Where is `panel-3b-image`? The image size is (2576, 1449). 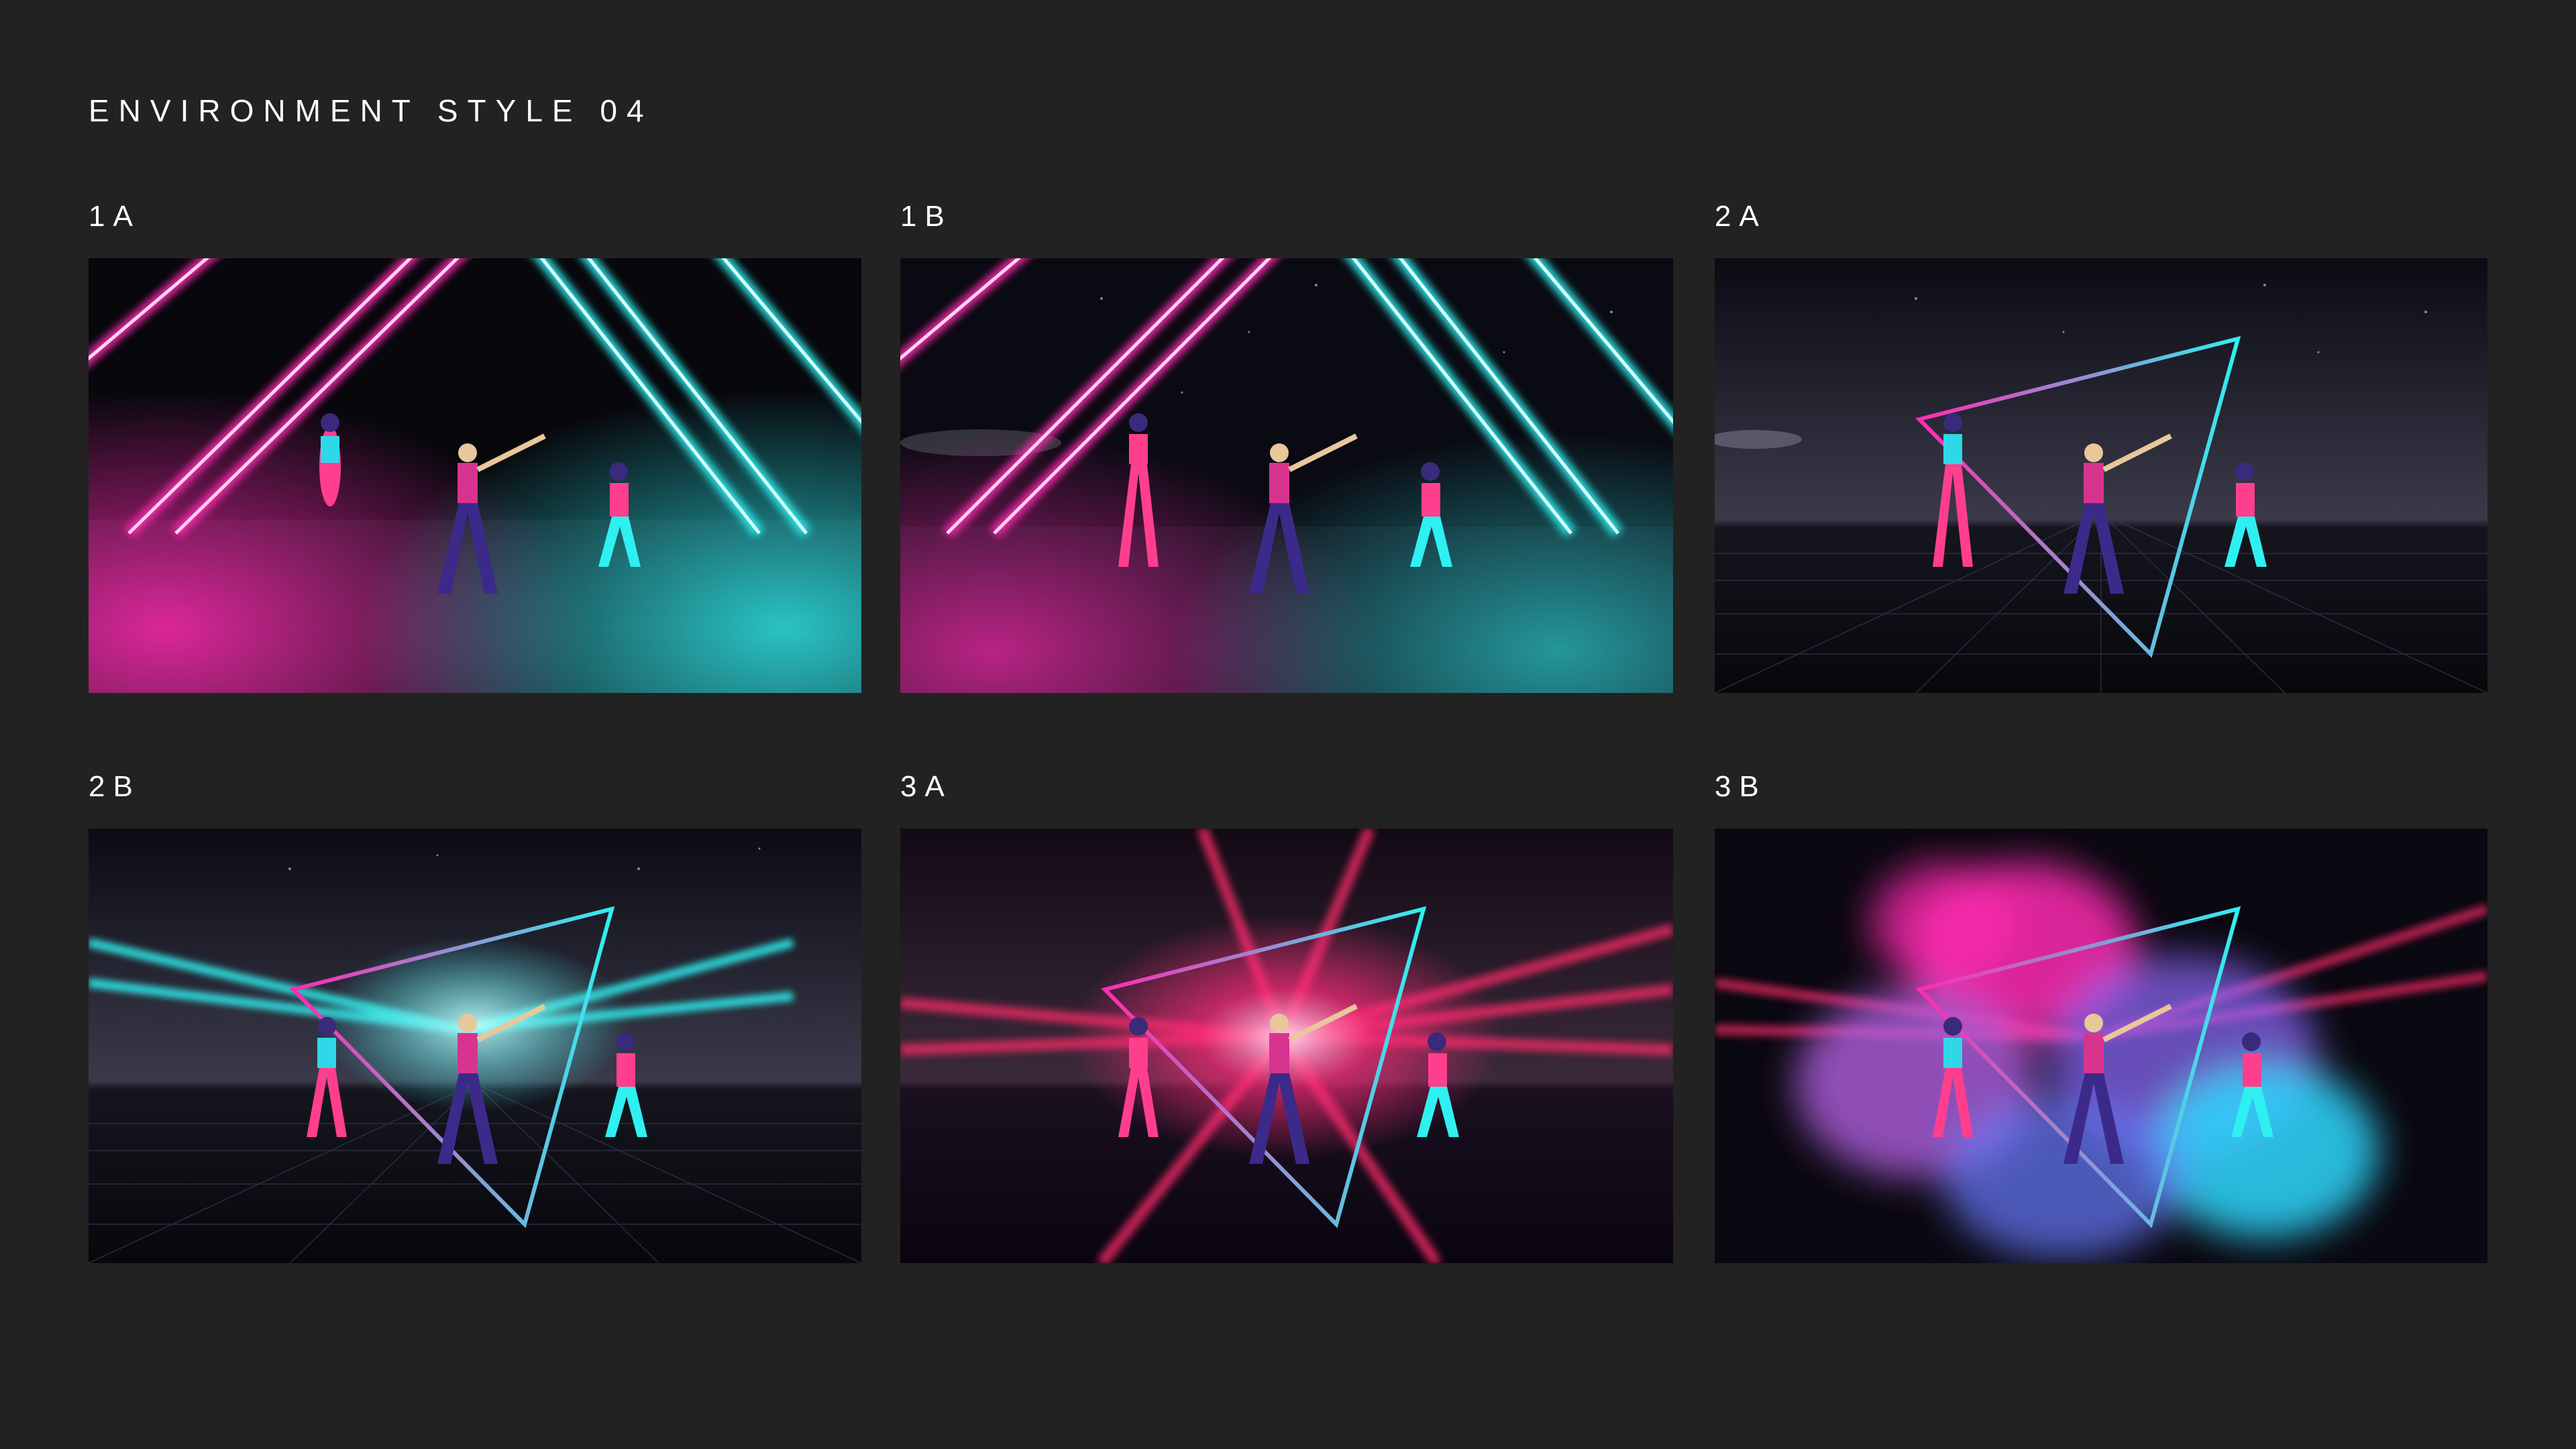
panel-3b-image is located at coordinates (2101, 1045).